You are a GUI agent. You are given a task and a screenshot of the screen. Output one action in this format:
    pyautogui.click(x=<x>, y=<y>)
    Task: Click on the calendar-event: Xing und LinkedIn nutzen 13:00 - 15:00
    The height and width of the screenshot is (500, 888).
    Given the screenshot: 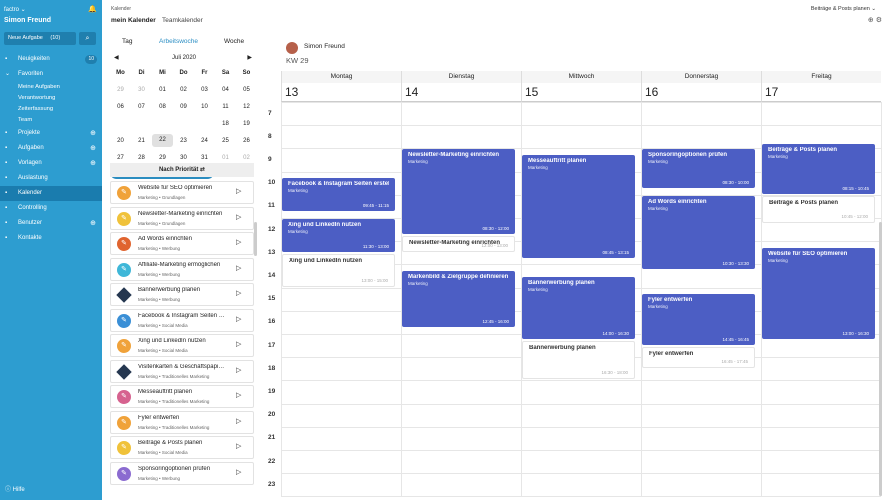 What is the action you would take?
    pyautogui.click(x=338, y=270)
    